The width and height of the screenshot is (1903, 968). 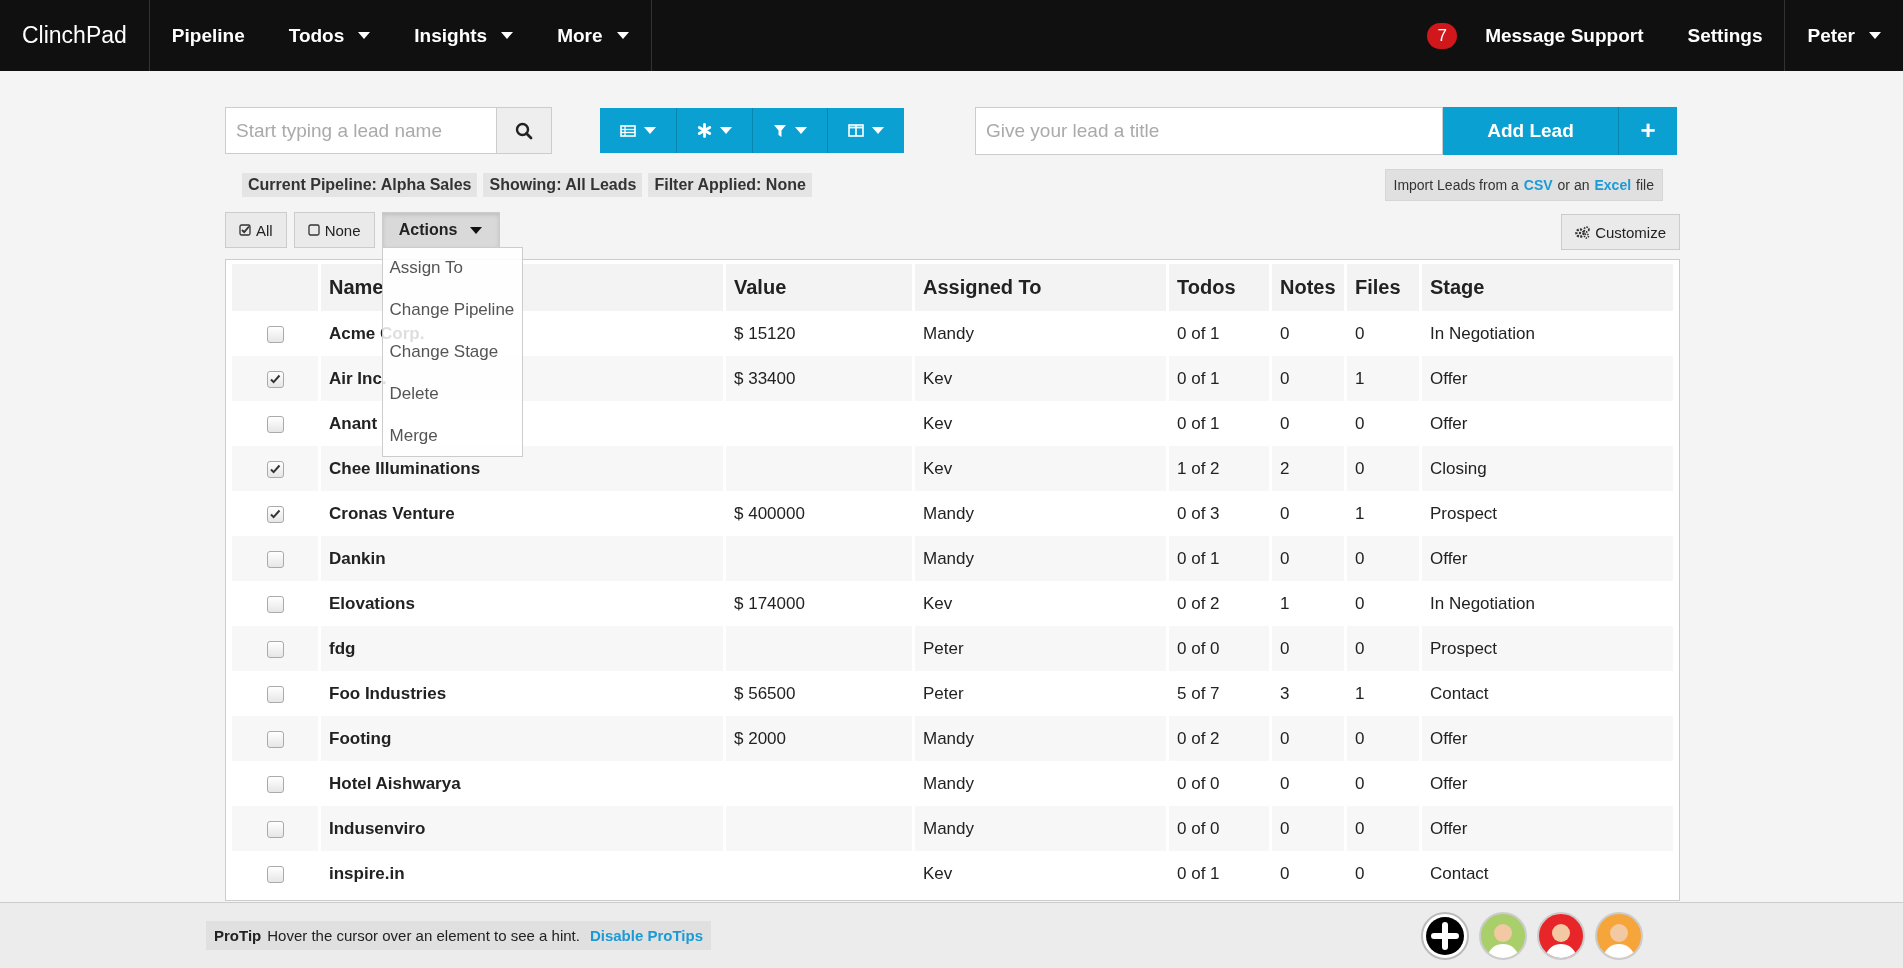 I want to click on table-cell: $ 33400, so click(x=765, y=378).